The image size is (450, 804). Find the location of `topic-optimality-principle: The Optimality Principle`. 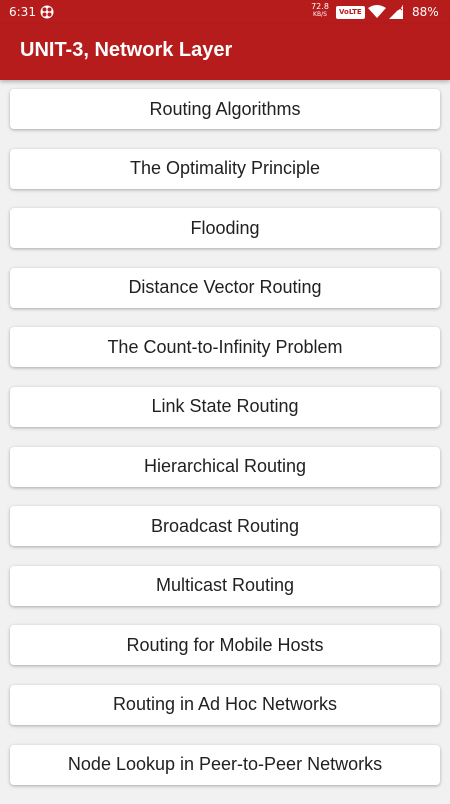

topic-optimality-principle: The Optimality Principle is located at coordinates (225, 168).